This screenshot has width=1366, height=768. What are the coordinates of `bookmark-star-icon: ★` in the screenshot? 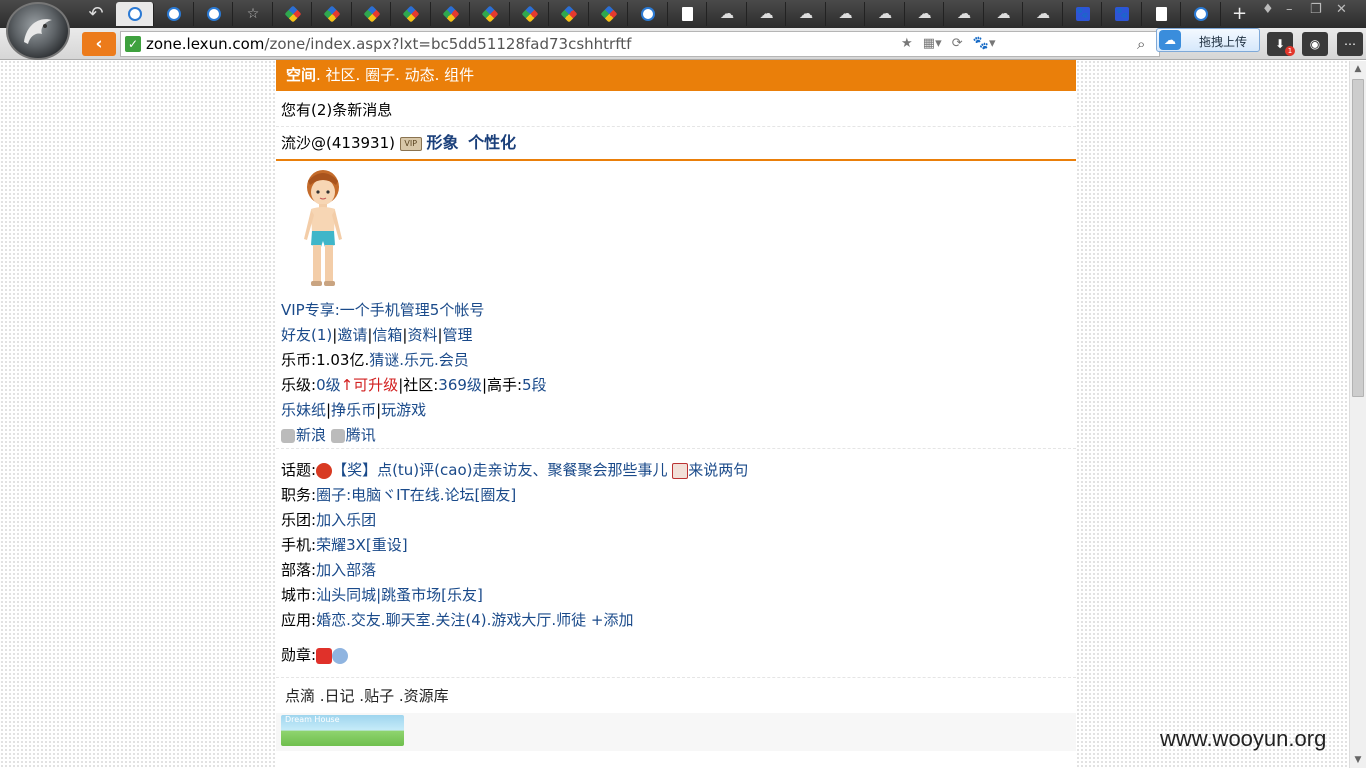 It's located at (907, 43).